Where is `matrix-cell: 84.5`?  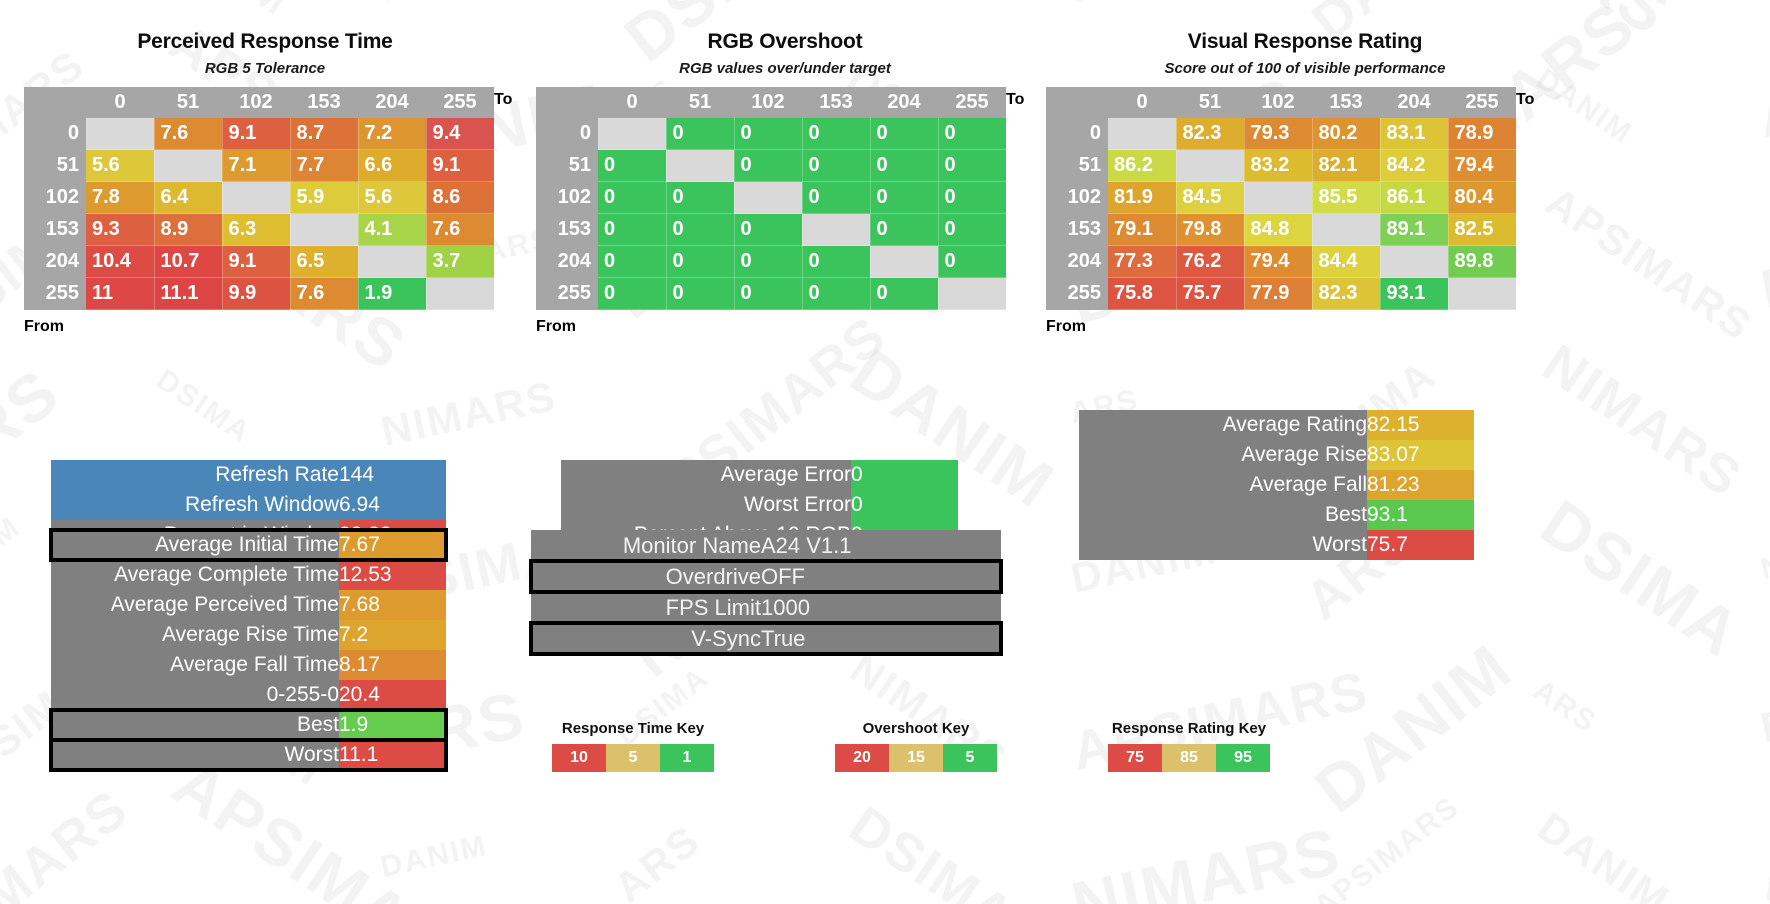 matrix-cell: 84.5 is located at coordinates (1210, 197).